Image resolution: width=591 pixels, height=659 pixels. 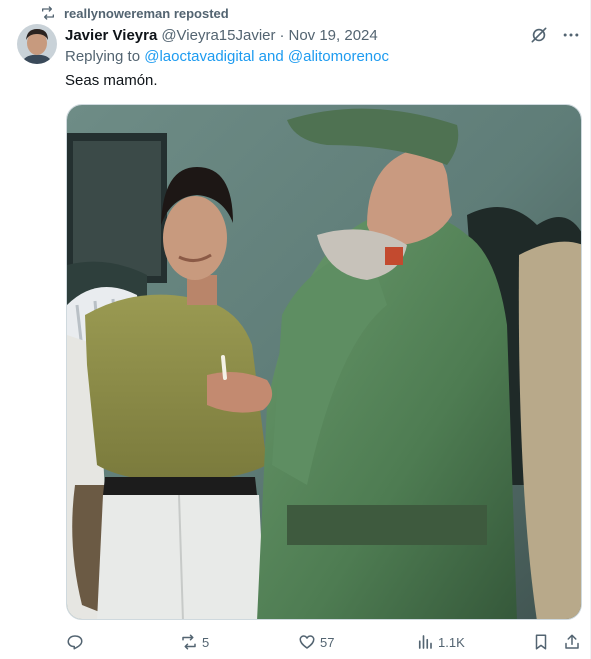 I want to click on share-button, so click(x=574, y=642).